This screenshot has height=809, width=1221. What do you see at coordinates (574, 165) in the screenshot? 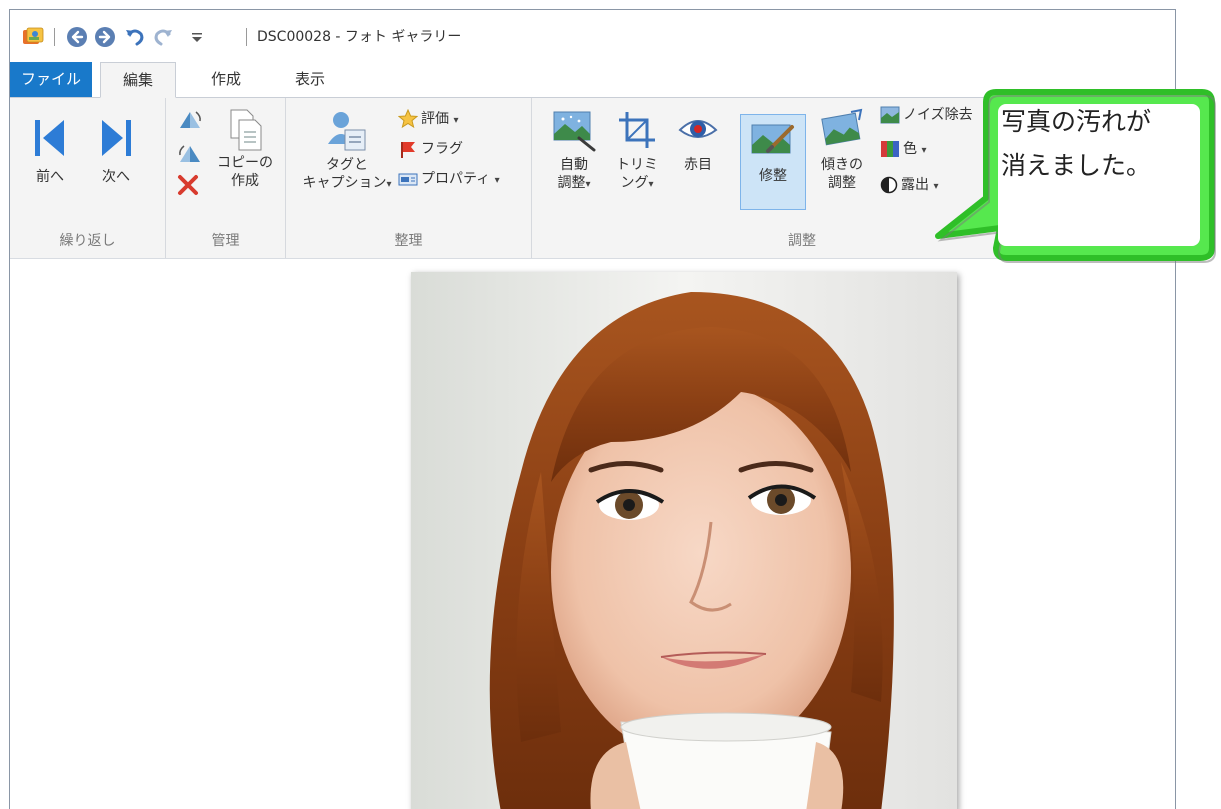
I see `auto-adjust-label-line1: 自動` at bounding box center [574, 165].